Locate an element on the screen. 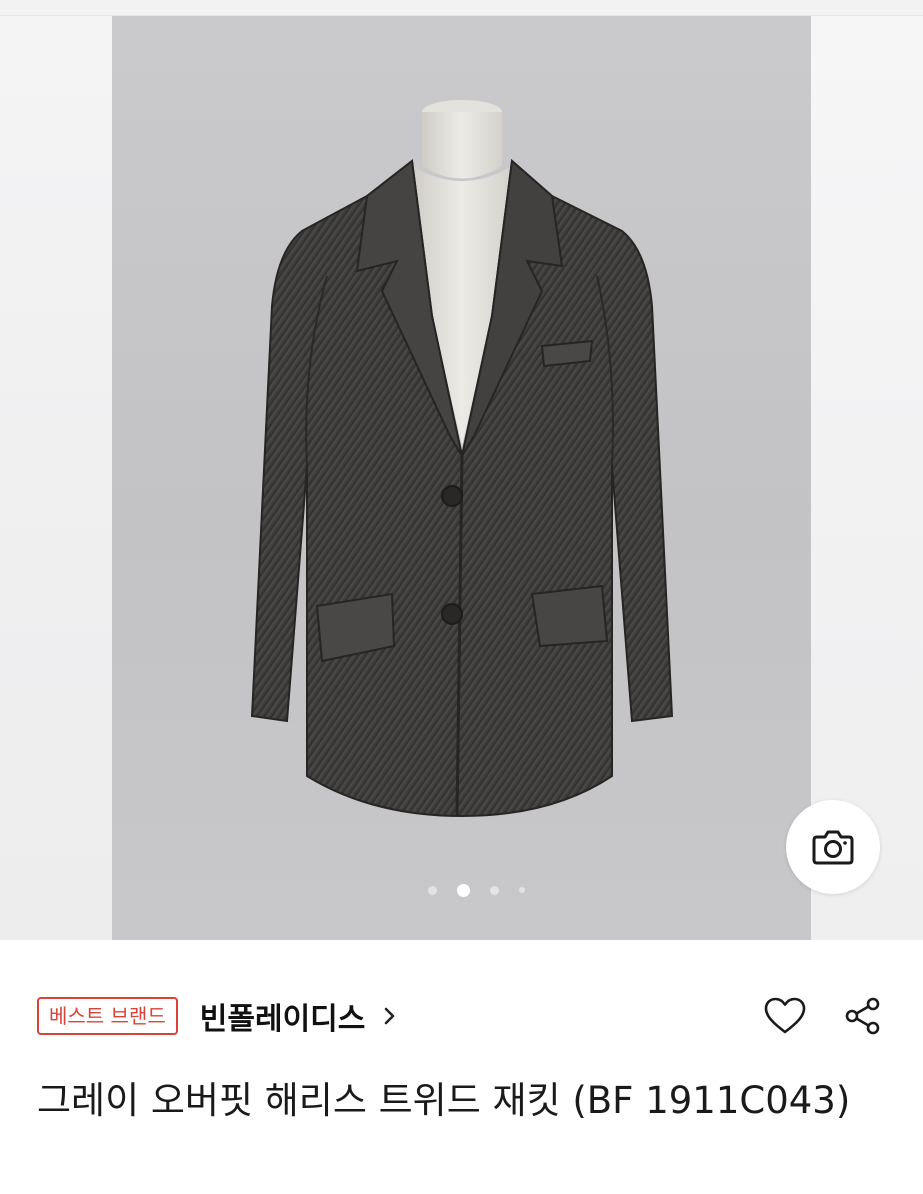 This screenshot has width=923, height=1194. top-edge is located at coordinates (461, 8).